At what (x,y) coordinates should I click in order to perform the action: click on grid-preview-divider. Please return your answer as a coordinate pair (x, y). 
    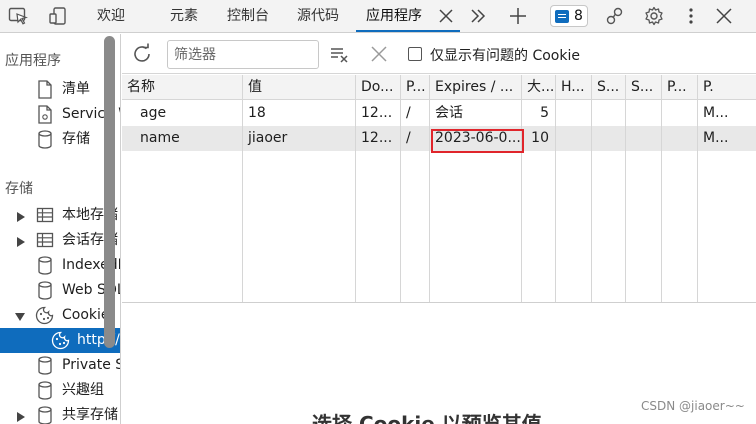
    Looking at the image, I should click on (439, 302).